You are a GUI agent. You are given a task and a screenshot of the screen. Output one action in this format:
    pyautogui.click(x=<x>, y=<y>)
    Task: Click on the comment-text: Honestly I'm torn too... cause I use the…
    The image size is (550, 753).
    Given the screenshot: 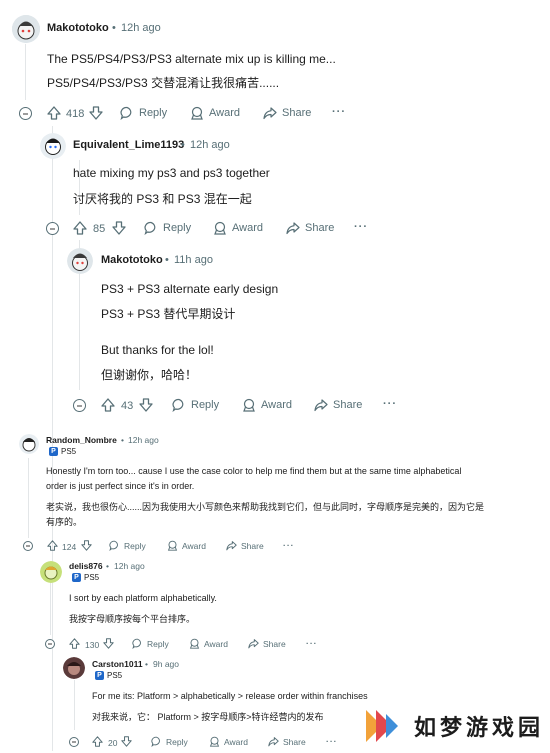 What is the action you would take?
    pyautogui.click(x=254, y=471)
    